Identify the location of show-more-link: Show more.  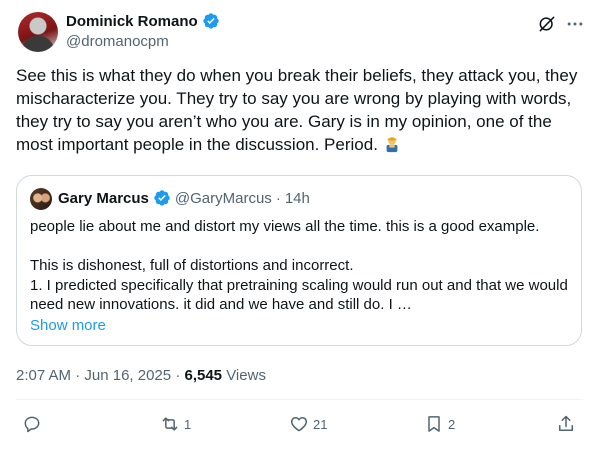
(68, 325).